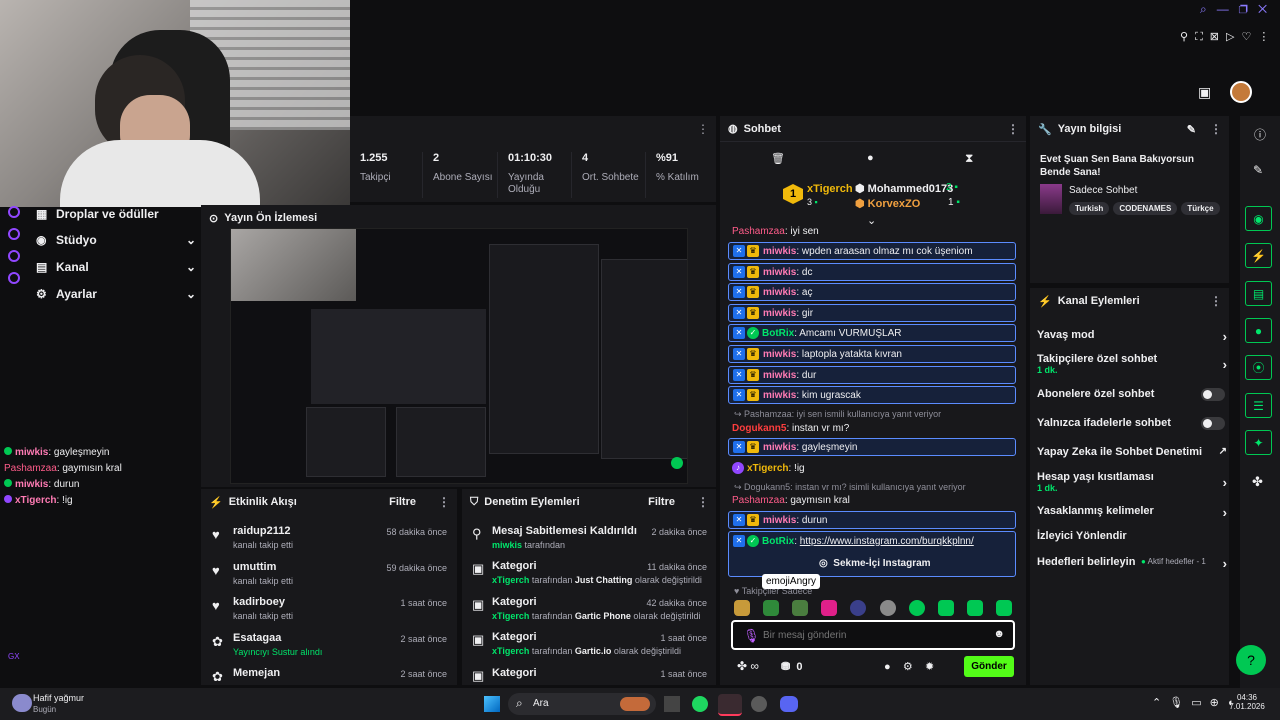 The image size is (1280, 720). I want to click on pencil-icon: ✎, so click(1258, 170).